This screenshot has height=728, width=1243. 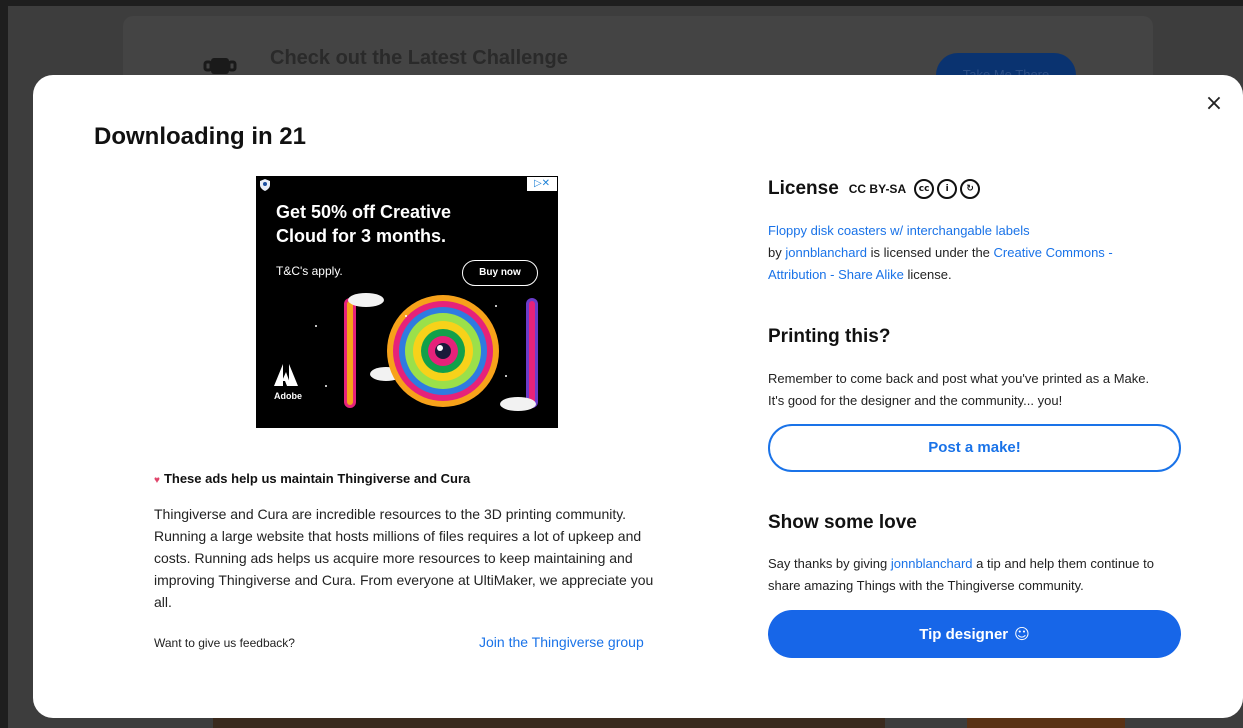 I want to click on banner-title: Check out the Latest Challenge, so click(x=419, y=58).